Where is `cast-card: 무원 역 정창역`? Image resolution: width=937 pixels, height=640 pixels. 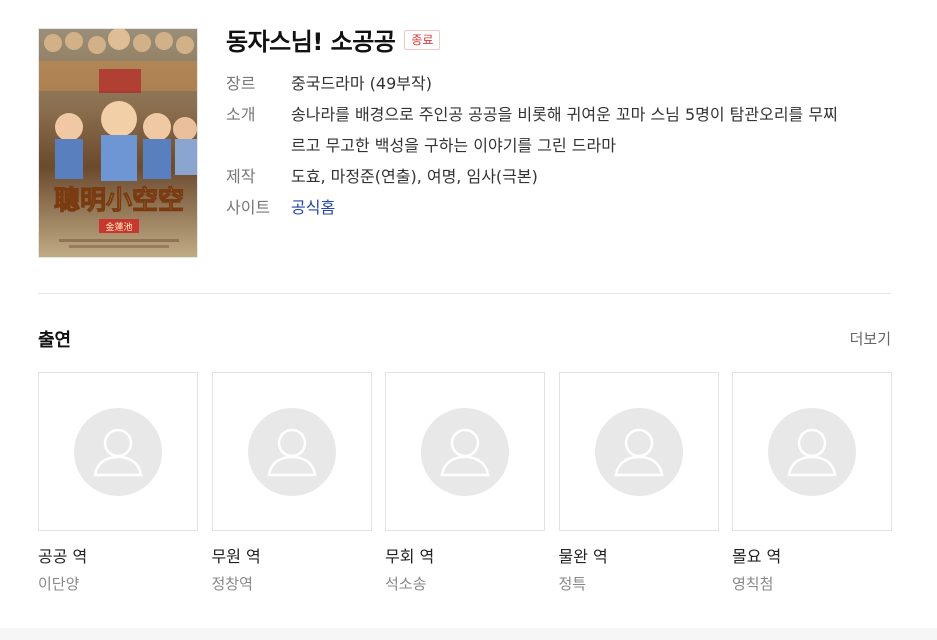
cast-card: 무원 역 정창역 is located at coordinates (291, 483).